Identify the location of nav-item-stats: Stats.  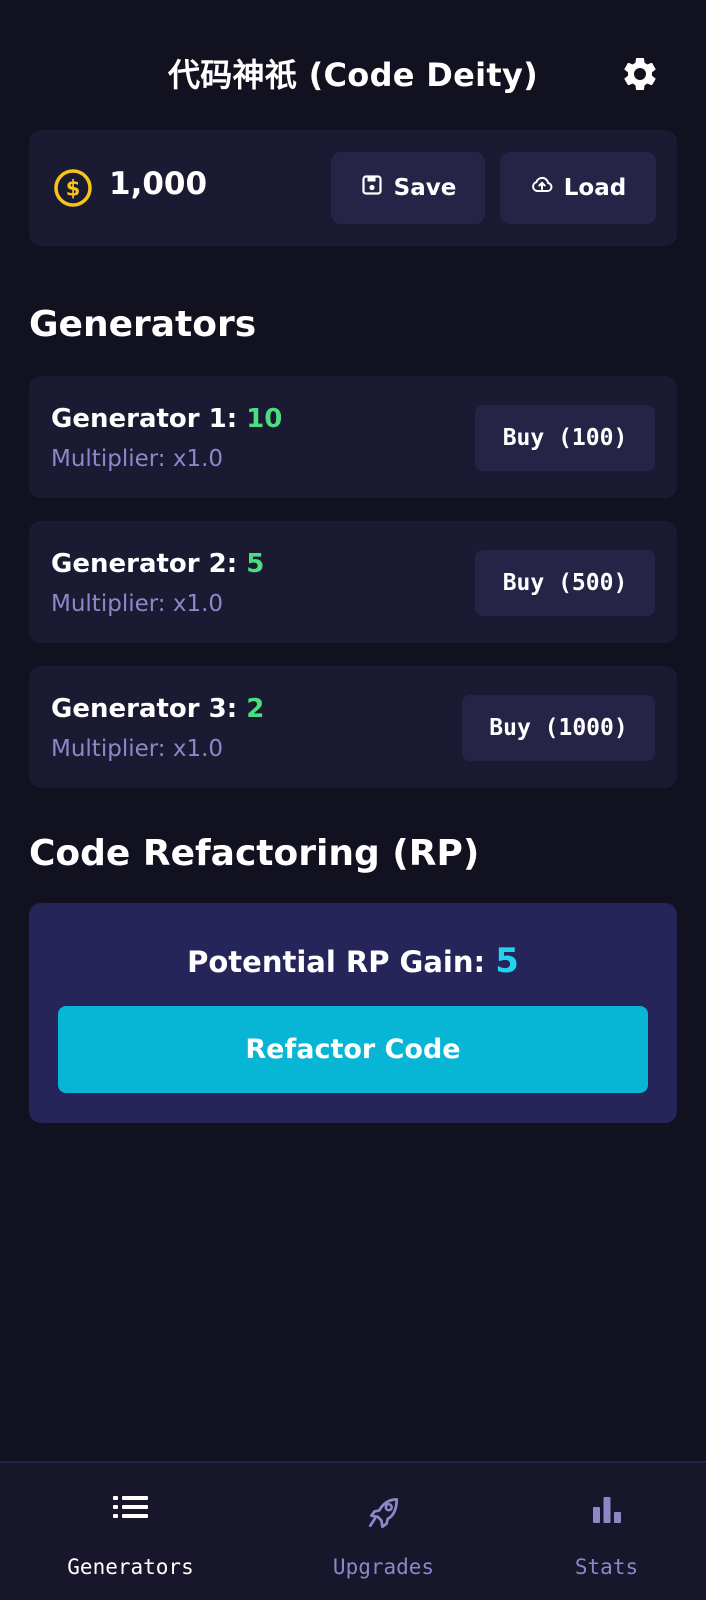
(597, 1531).